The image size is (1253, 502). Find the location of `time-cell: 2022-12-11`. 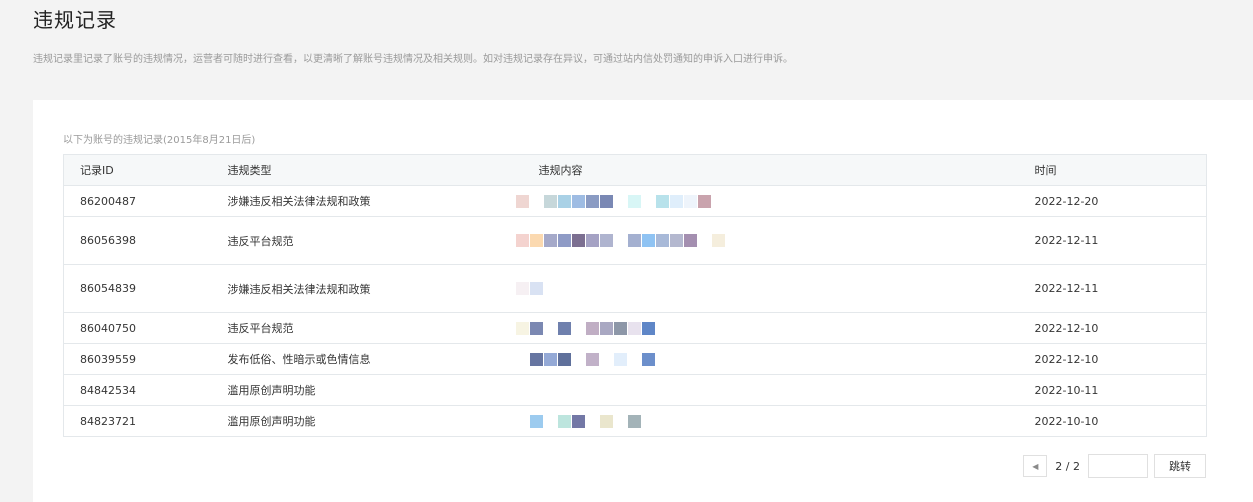

time-cell: 2022-12-11 is located at coordinates (1112, 288).